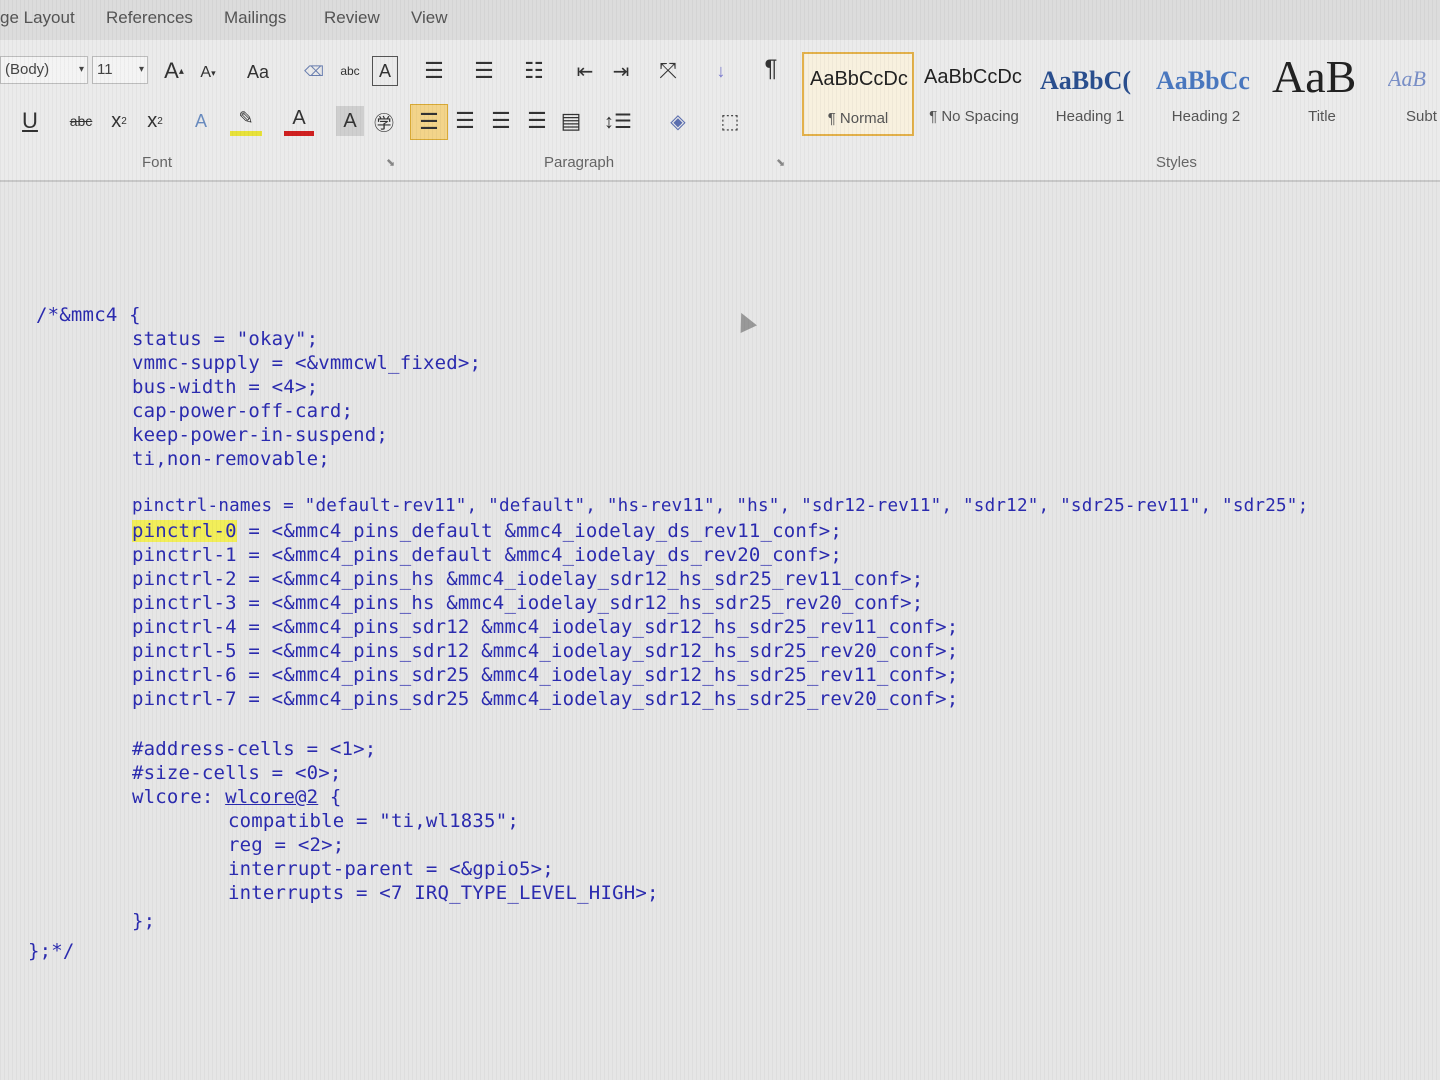  I want to click on style-sample: AaBbC(, so click(1086, 80).